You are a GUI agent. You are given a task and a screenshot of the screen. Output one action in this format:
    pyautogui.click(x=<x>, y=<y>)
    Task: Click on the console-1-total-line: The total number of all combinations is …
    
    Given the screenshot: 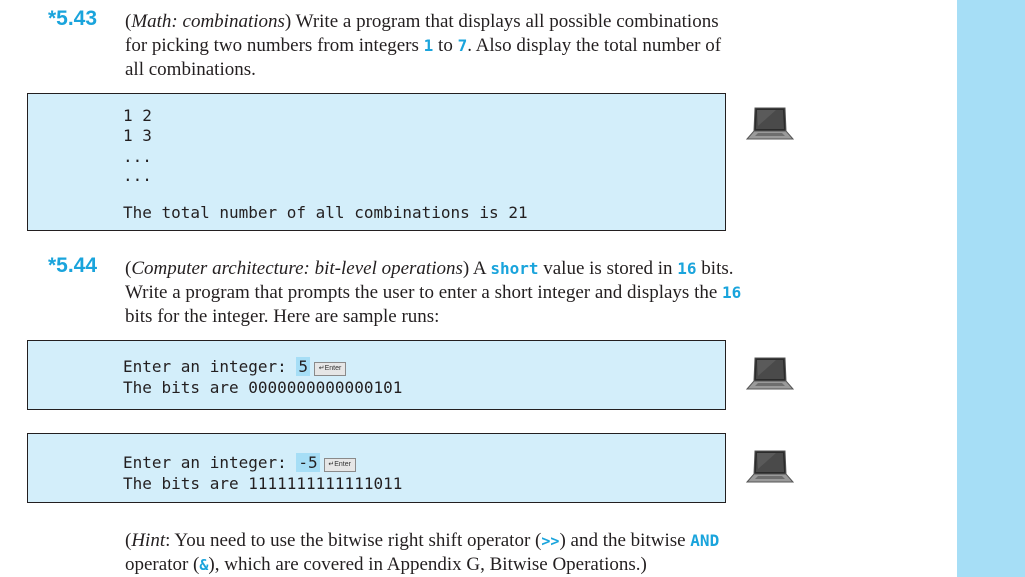 What is the action you would take?
    pyautogui.click(x=325, y=212)
    